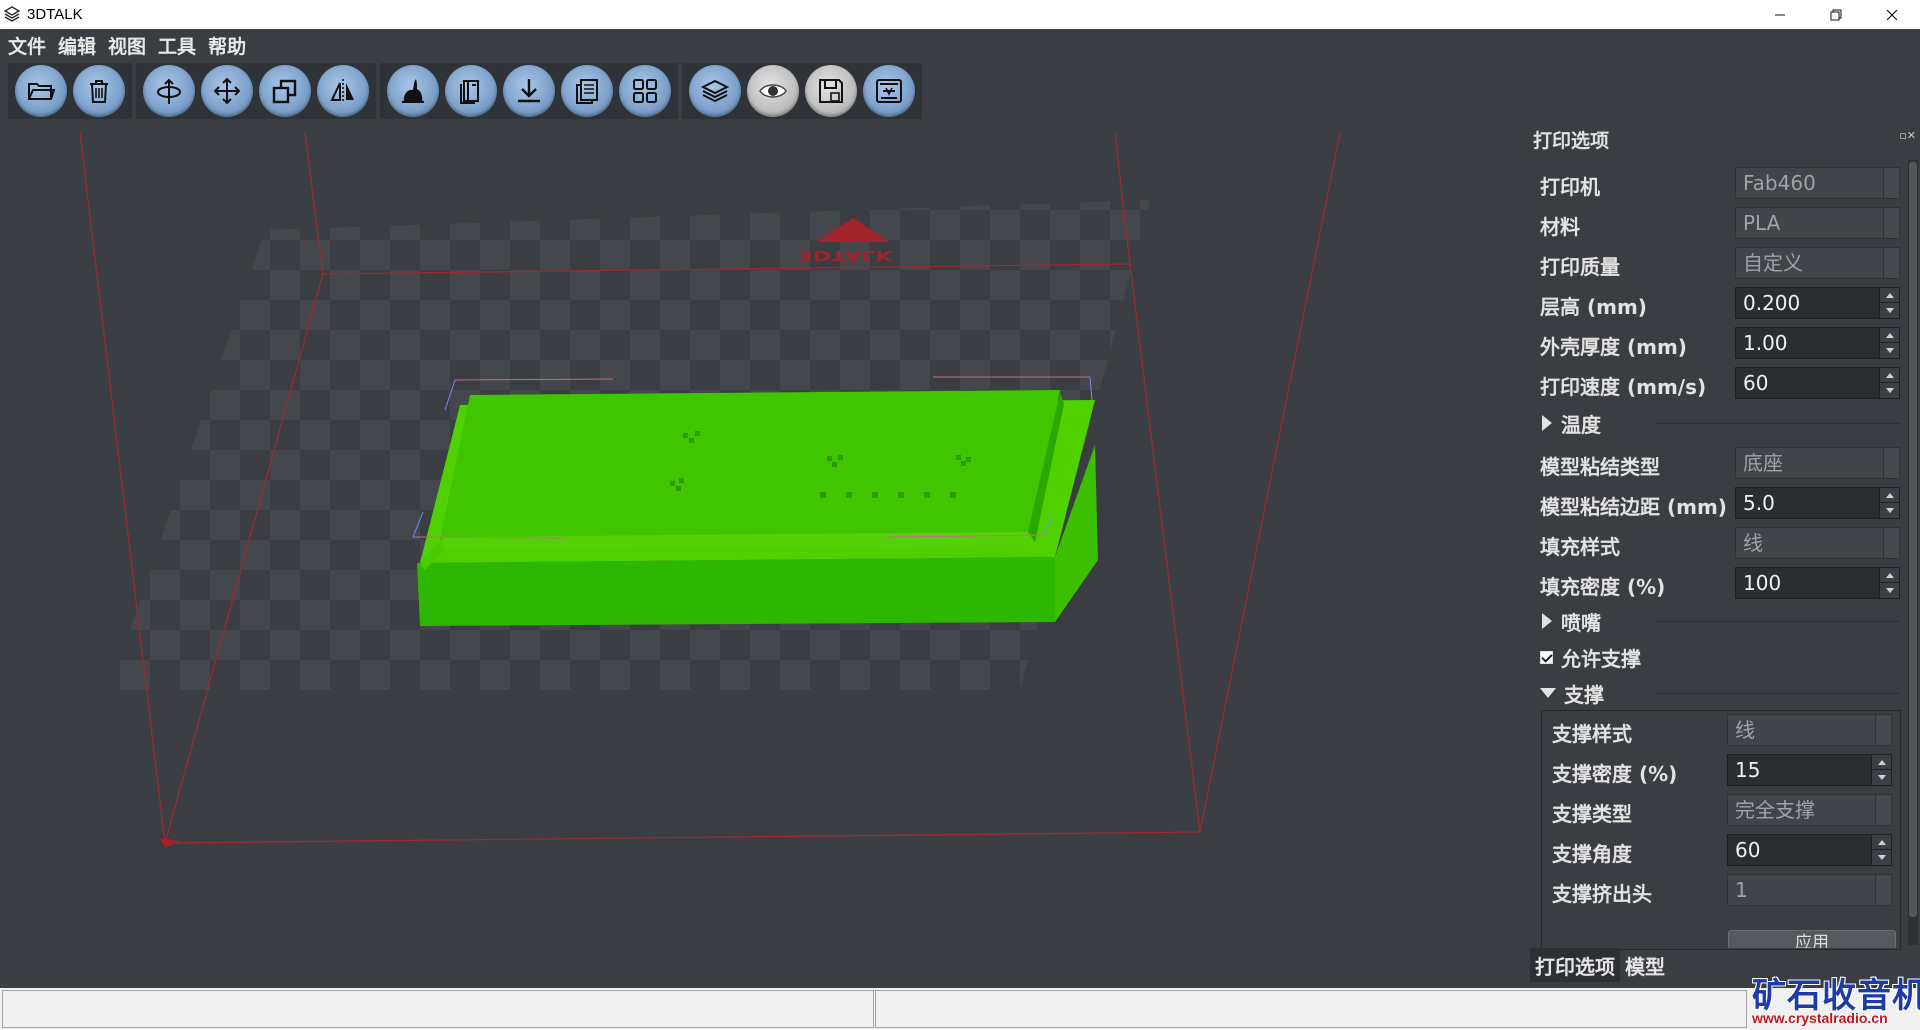  I want to click on quality-select: 自定义, so click(1817, 263).